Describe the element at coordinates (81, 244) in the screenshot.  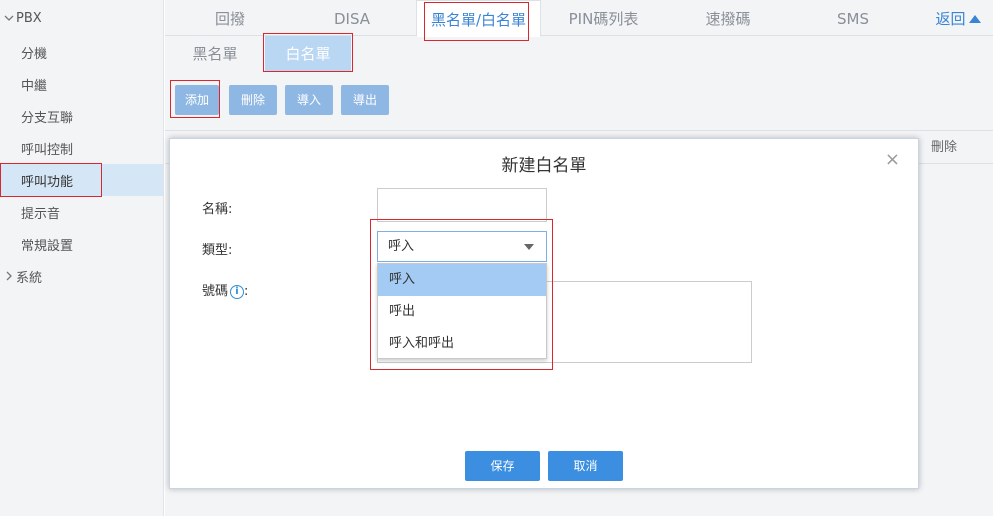
I see `sidebar-item-general-settings: 常規設置` at that location.